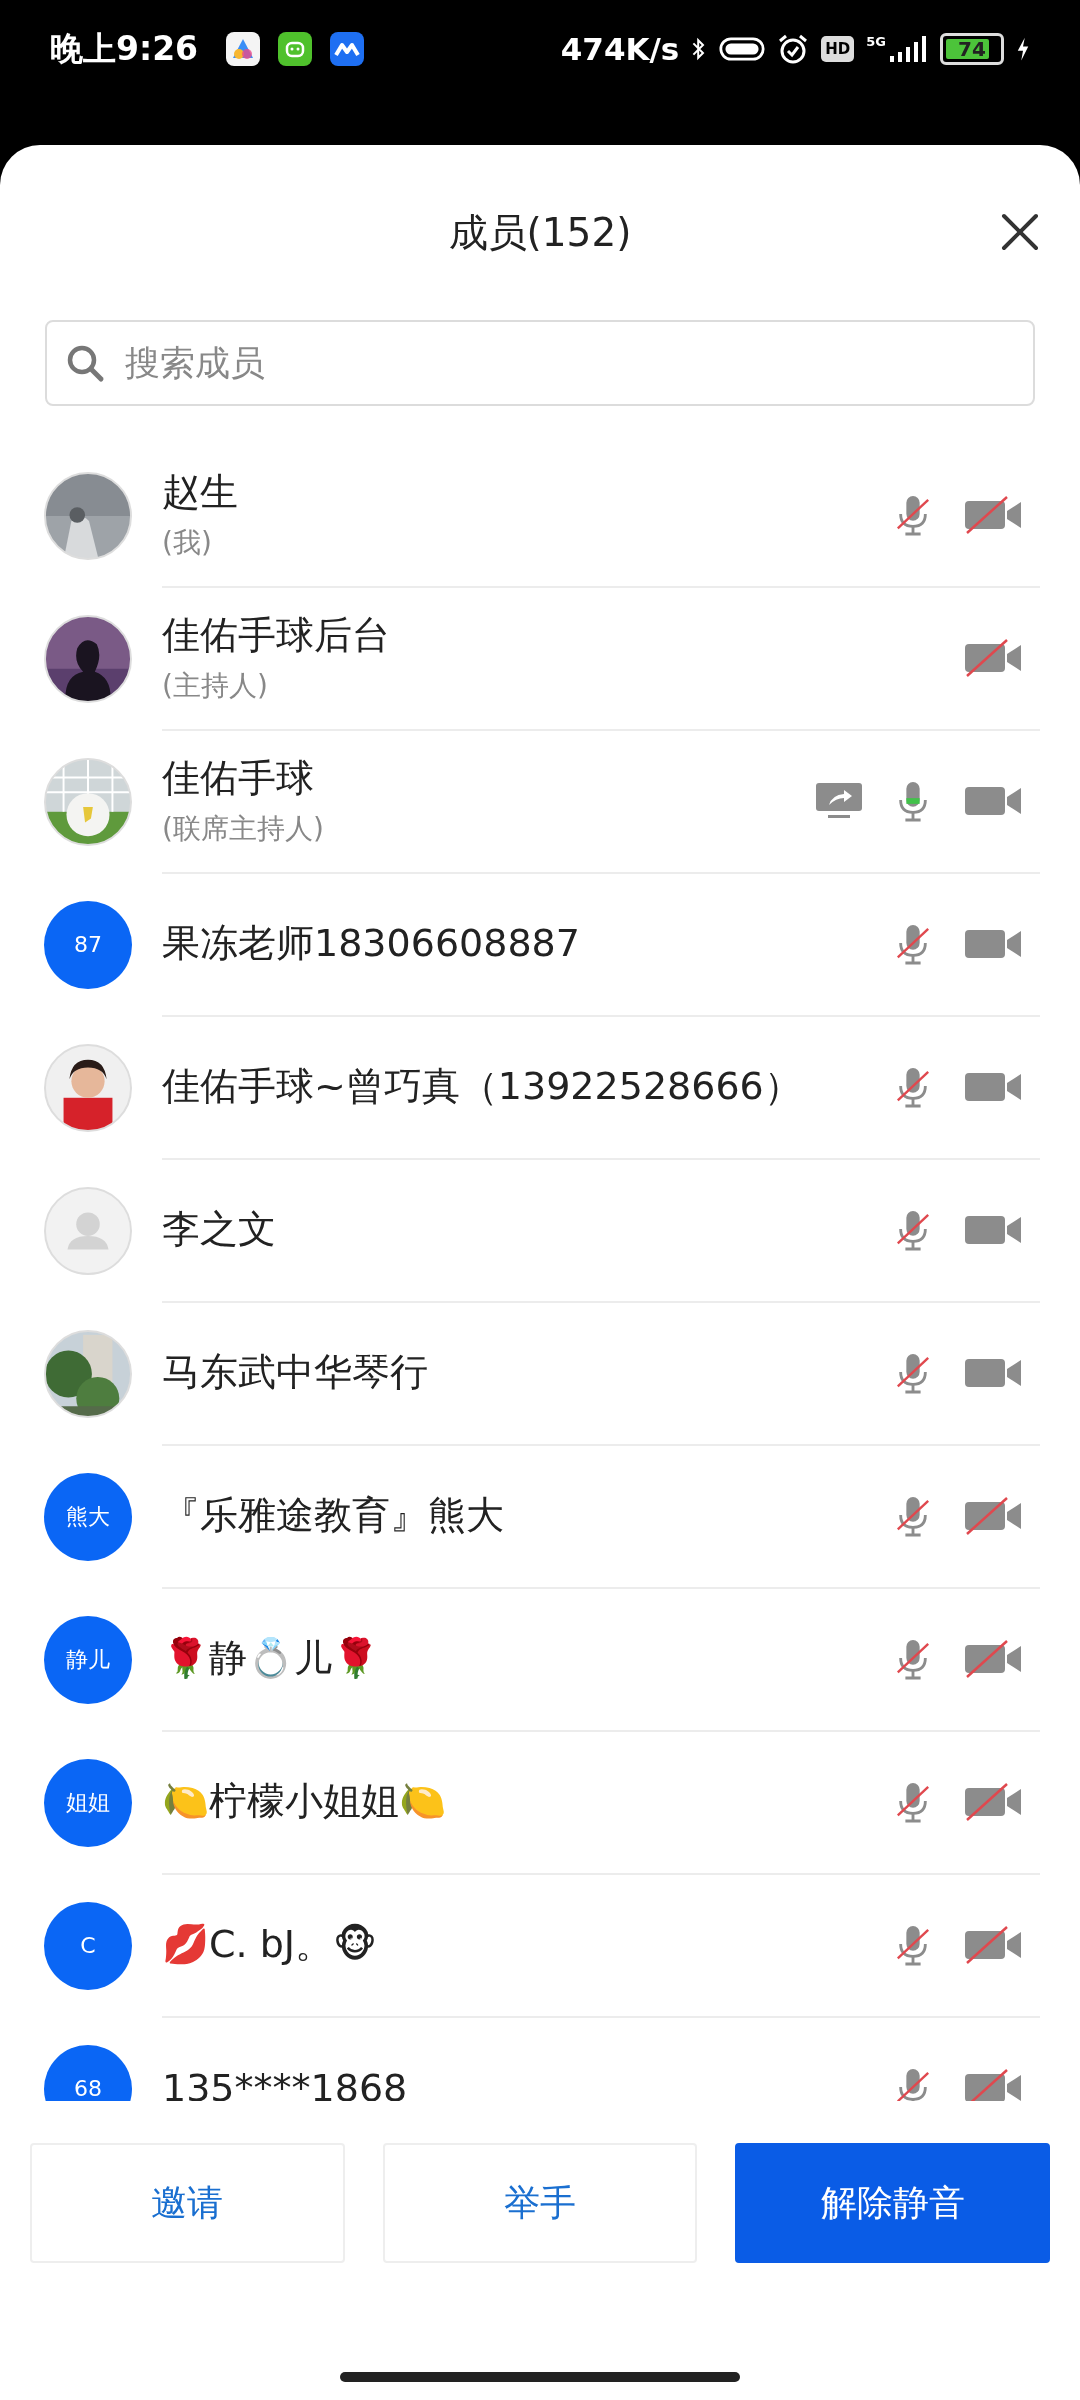 This screenshot has height=2400, width=1080. I want to click on member-role: (我), so click(187, 543).